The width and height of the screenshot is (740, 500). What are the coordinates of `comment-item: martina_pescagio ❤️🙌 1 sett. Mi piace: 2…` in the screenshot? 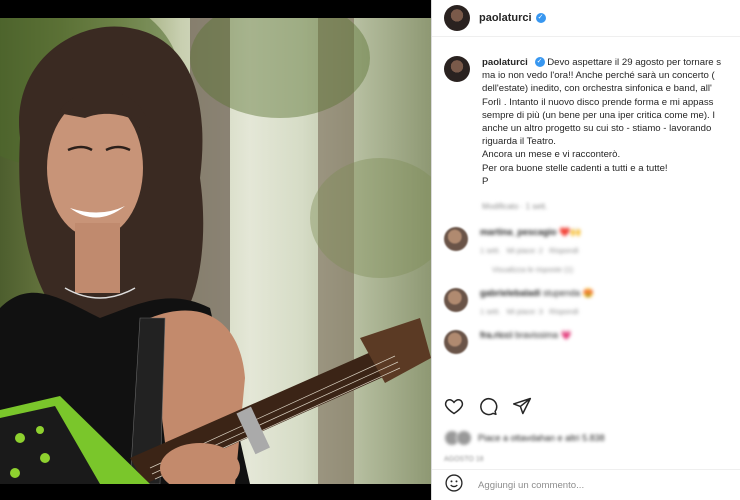 It's located at (592, 250).